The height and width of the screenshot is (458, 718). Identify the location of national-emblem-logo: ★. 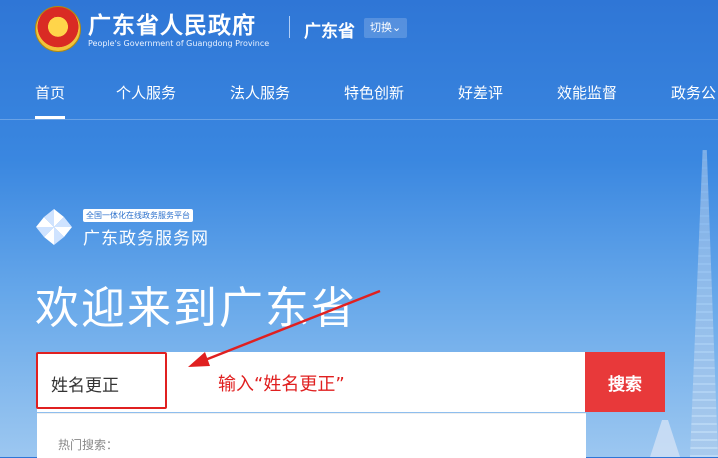
(58, 29).